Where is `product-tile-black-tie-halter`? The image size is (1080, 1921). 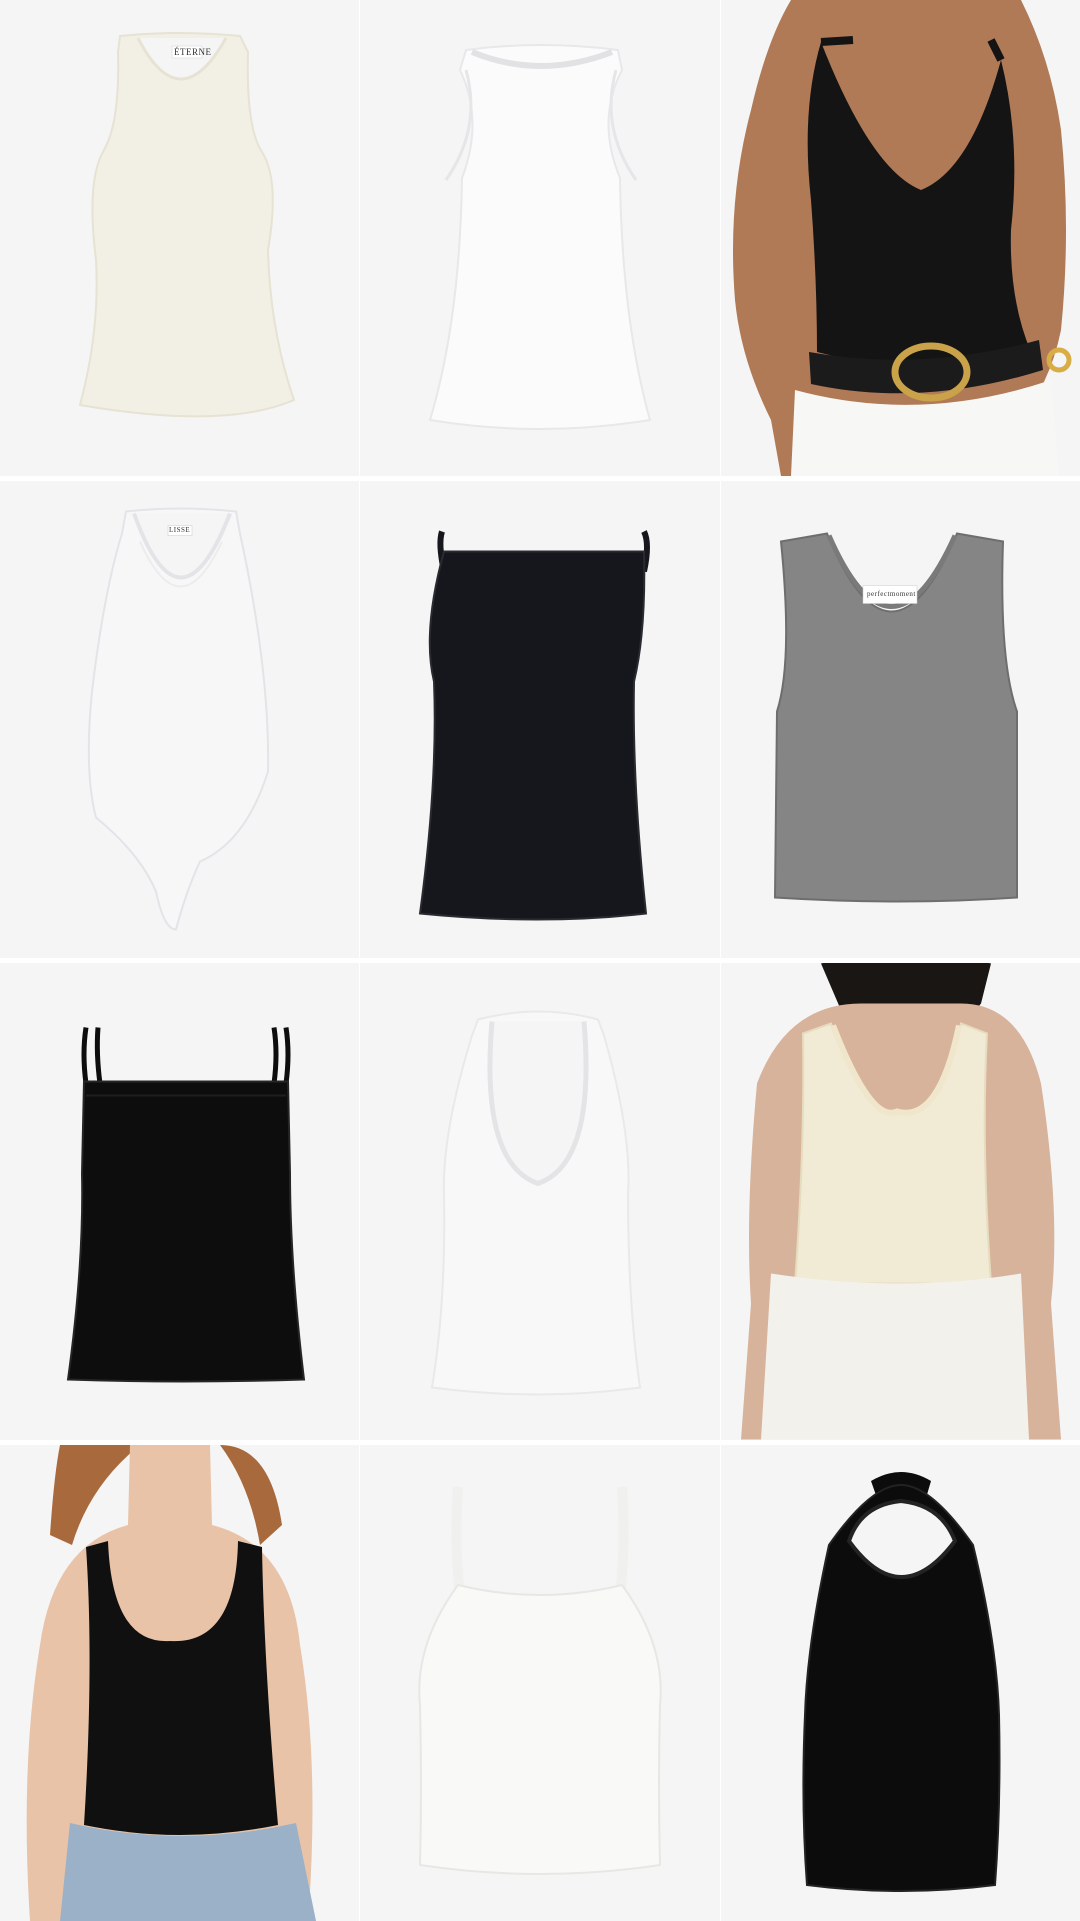
product-tile-black-tie-halter is located at coordinates (900, 1683).